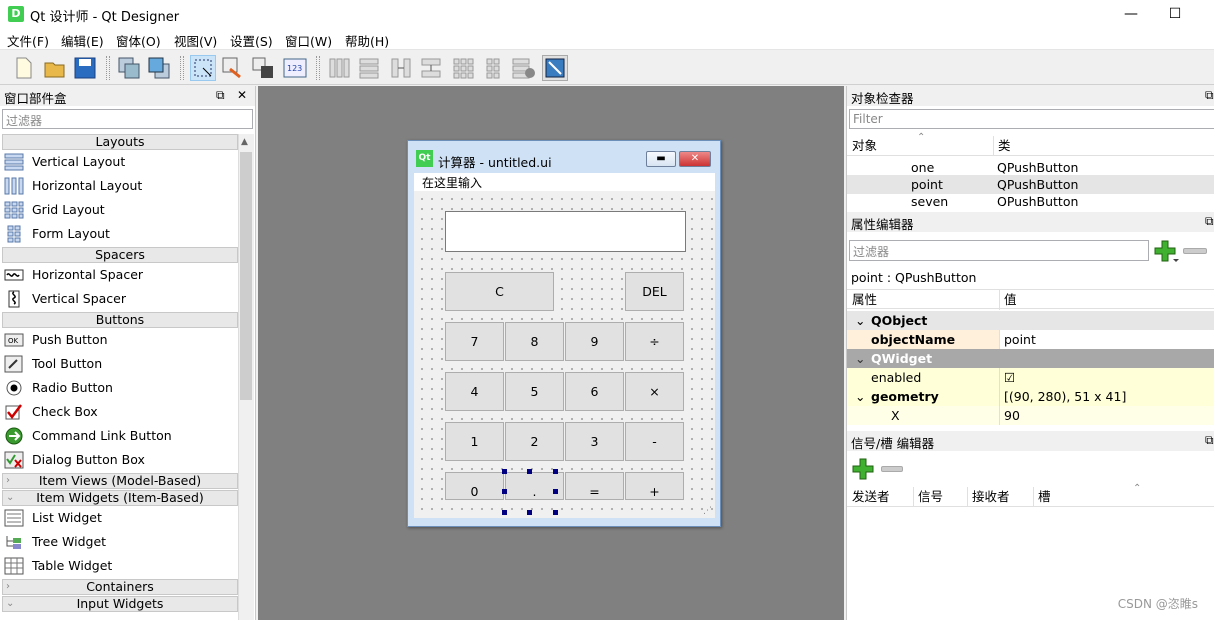  What do you see at coordinates (339, 68) in the screenshot?
I see `layout-horizontal-icon` at bounding box center [339, 68].